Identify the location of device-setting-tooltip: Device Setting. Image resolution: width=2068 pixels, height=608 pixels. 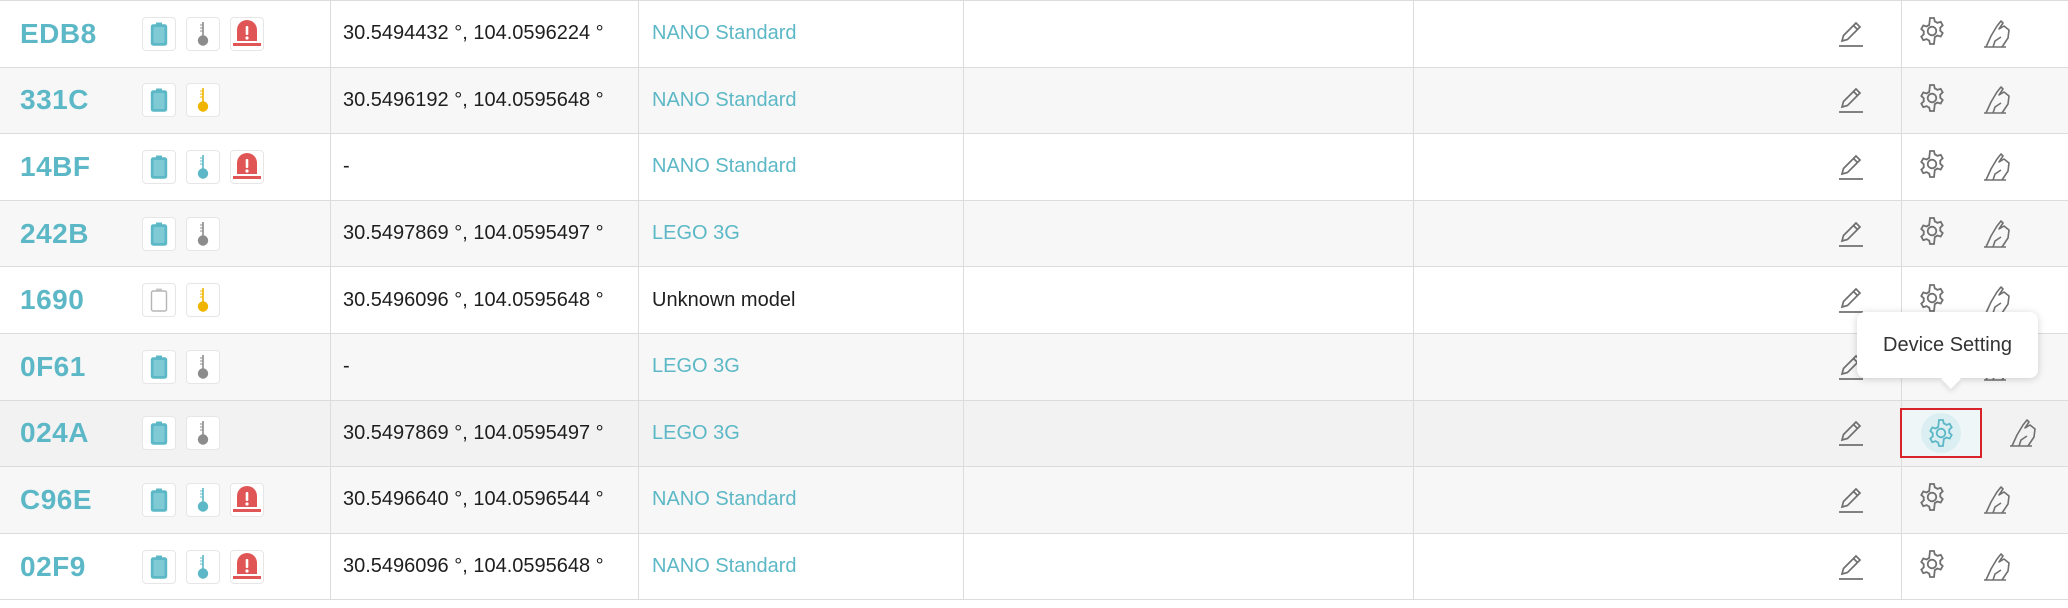
(1947, 345).